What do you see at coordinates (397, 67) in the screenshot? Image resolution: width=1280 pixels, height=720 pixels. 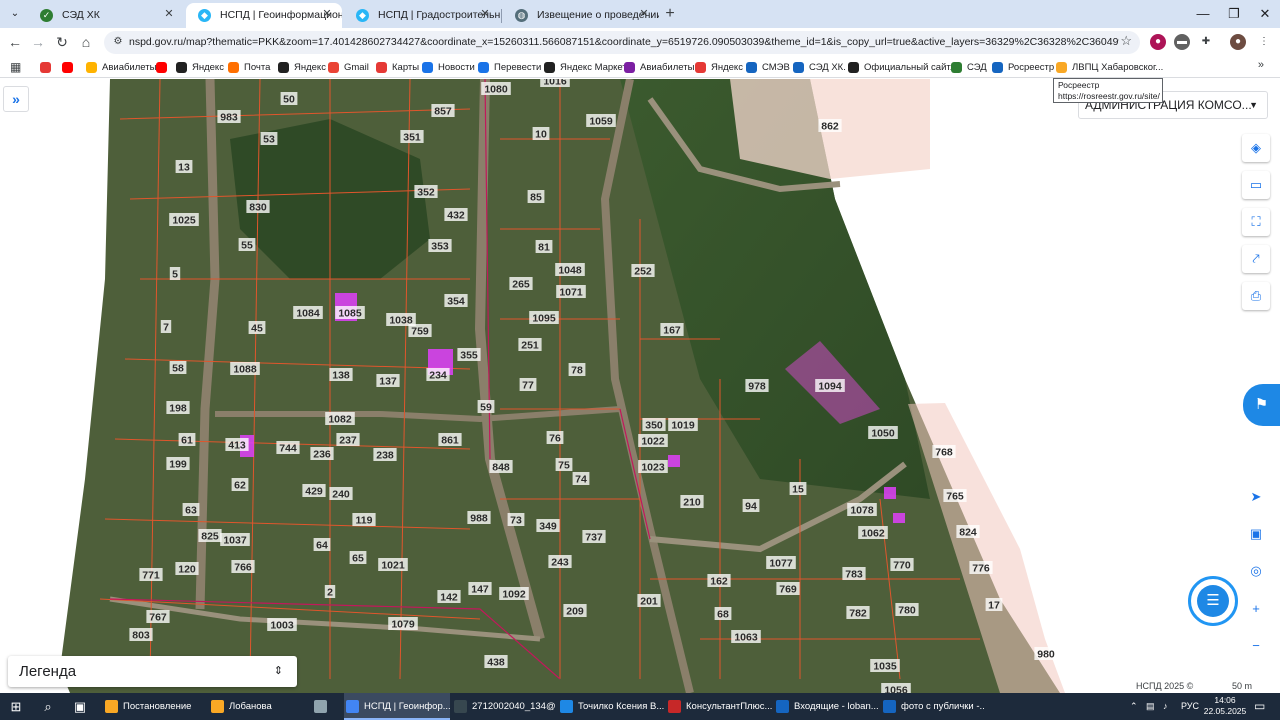 I see `bookmark-8: Карты` at bounding box center [397, 67].